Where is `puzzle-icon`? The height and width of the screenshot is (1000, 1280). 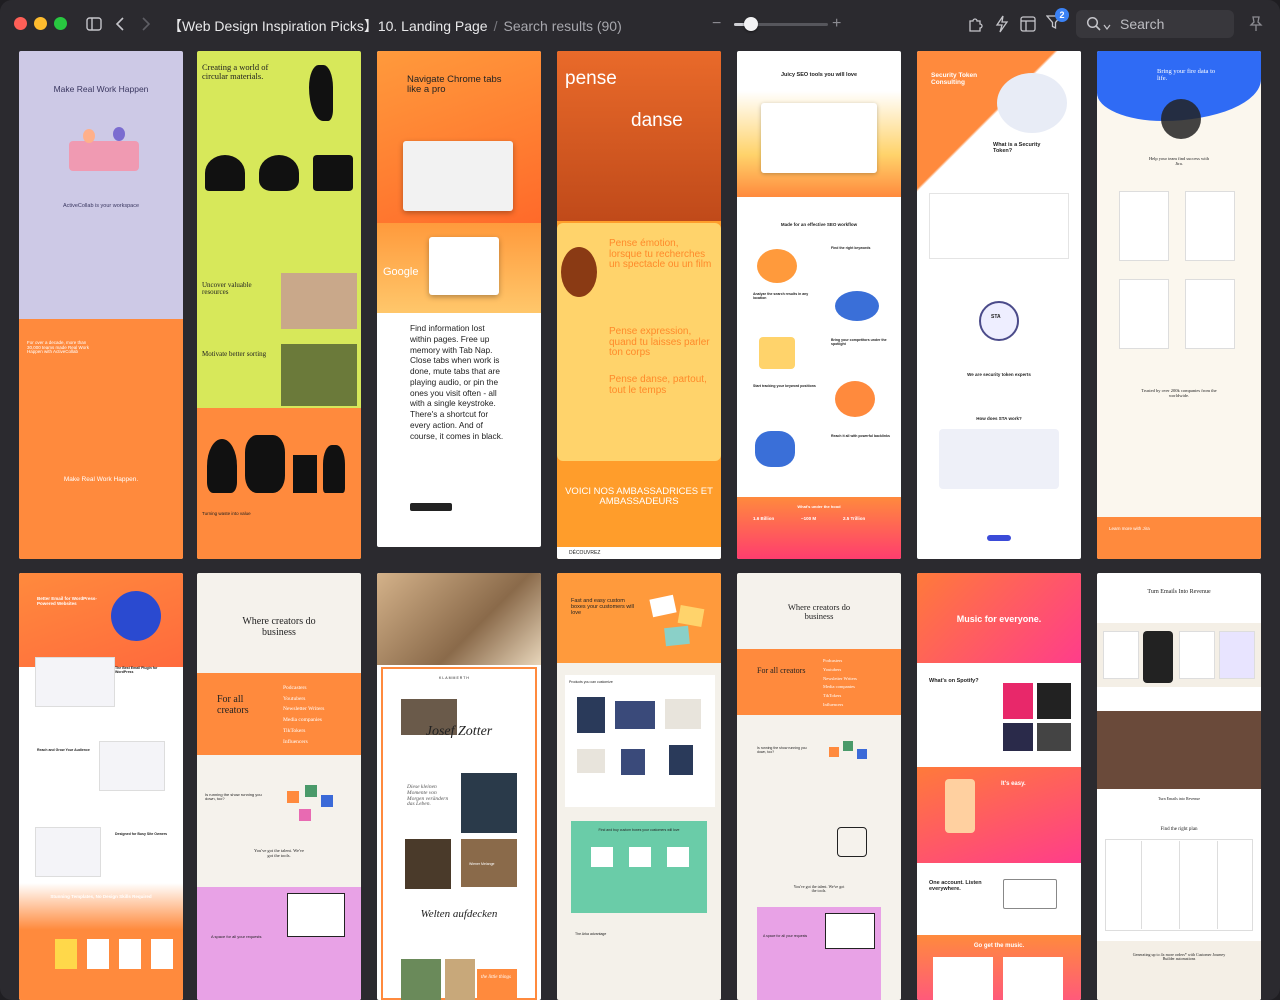
puzzle-icon is located at coordinates (976, 24).